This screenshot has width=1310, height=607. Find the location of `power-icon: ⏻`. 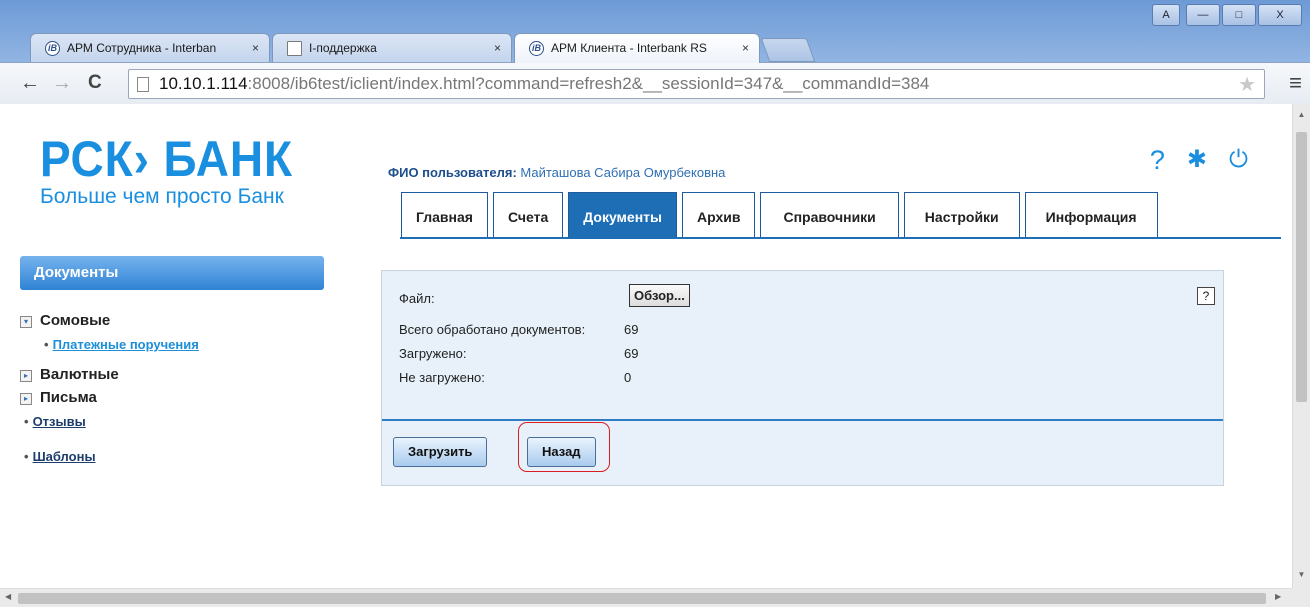

power-icon: ⏻ is located at coordinates (1238, 160).